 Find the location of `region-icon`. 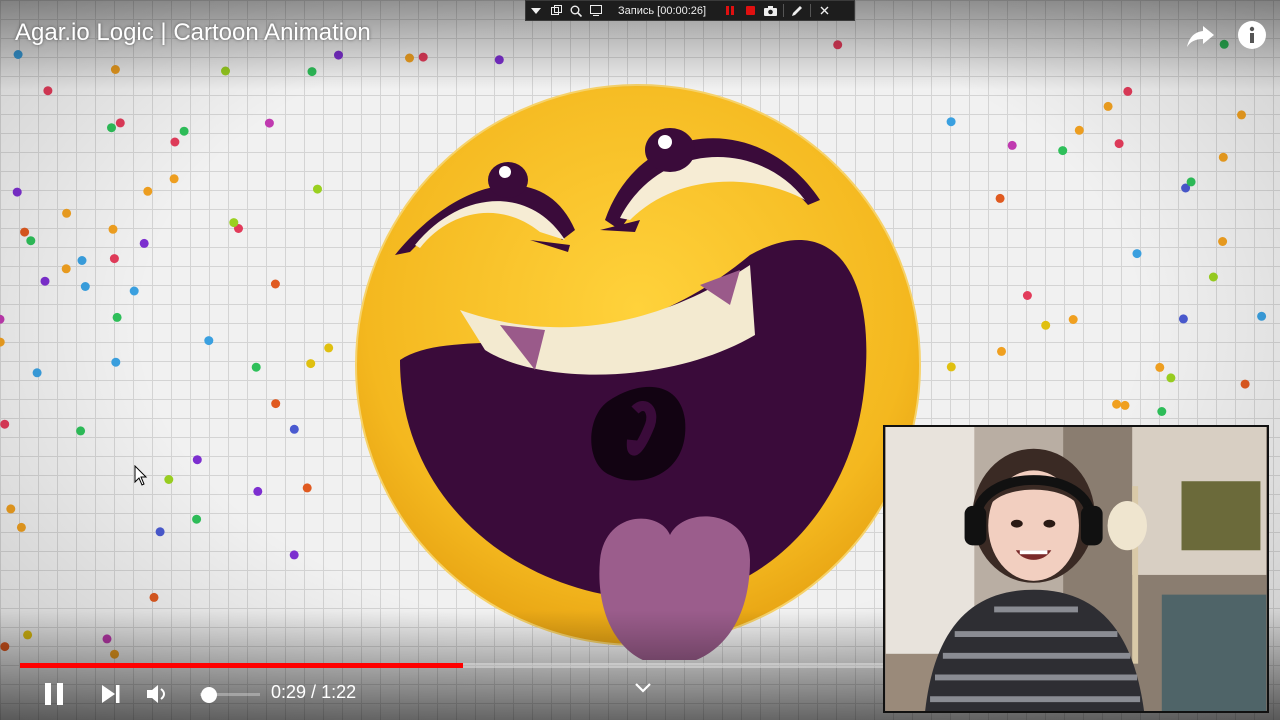

region-icon is located at coordinates (596, 10).